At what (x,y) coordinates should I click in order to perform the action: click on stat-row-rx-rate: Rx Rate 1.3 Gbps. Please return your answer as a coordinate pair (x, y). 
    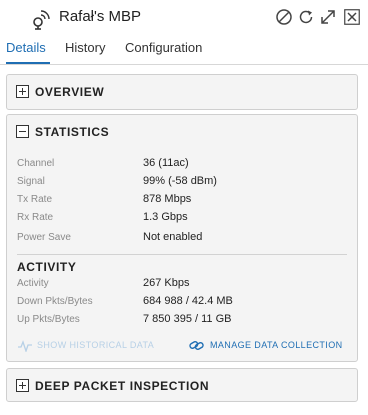
    Looking at the image, I should click on (182, 218).